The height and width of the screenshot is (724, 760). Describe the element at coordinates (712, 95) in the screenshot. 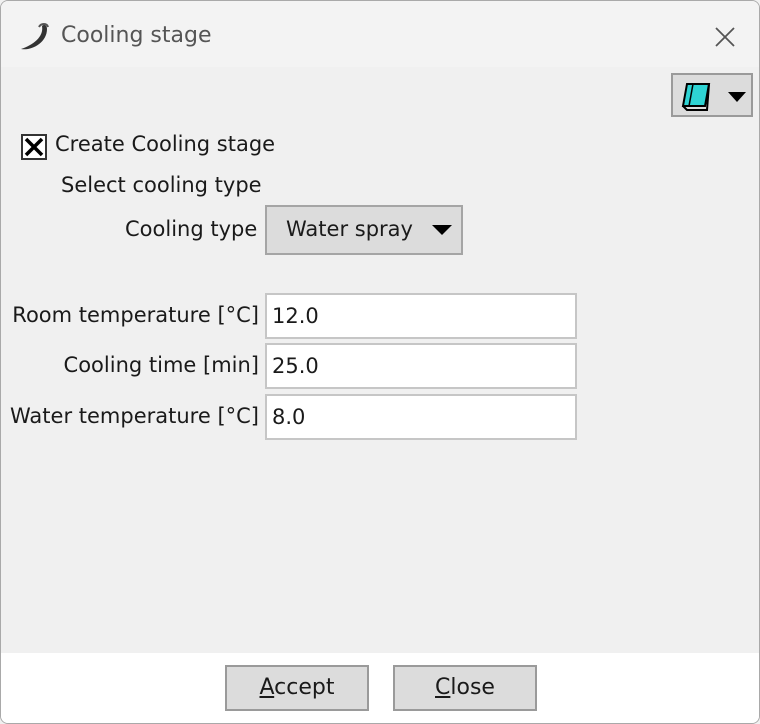

I see `notebook-menu-button` at that location.